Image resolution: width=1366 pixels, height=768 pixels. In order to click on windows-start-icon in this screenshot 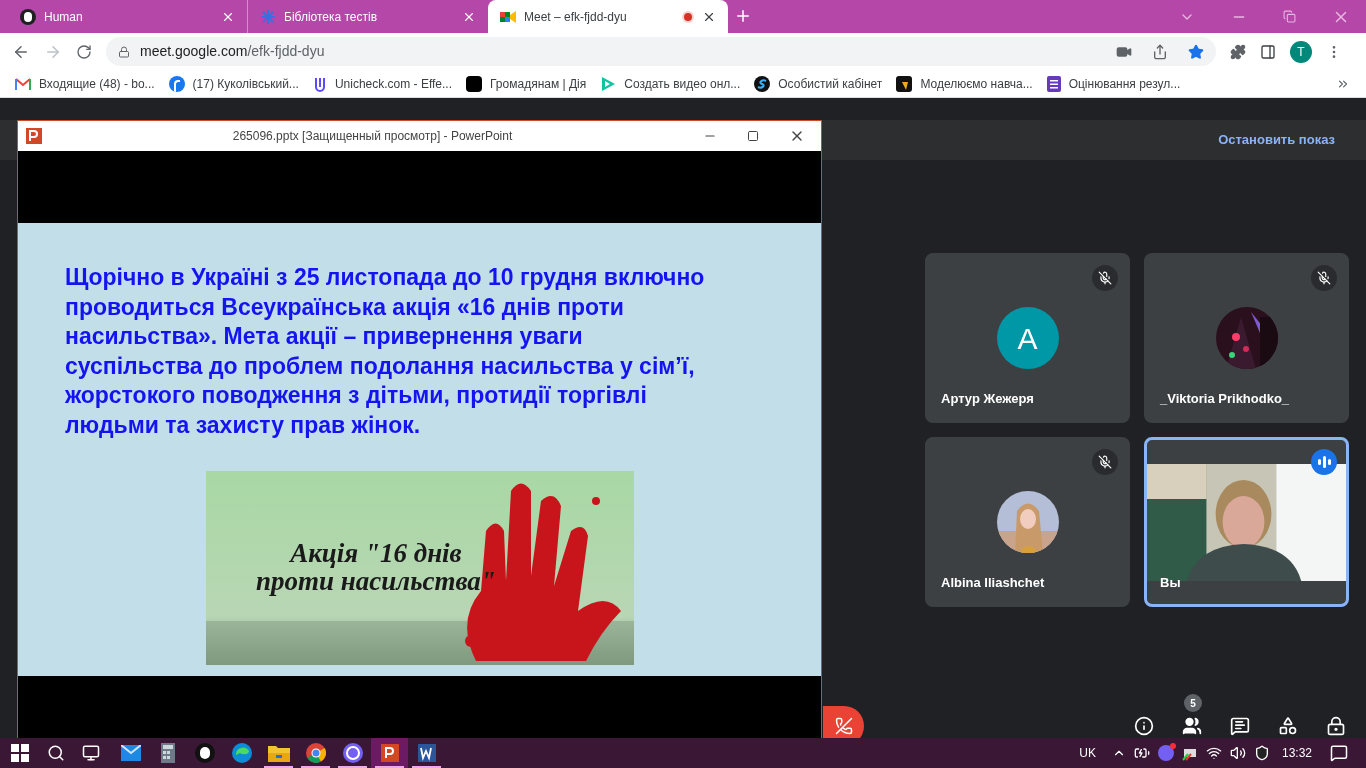, I will do `click(20, 753)`.